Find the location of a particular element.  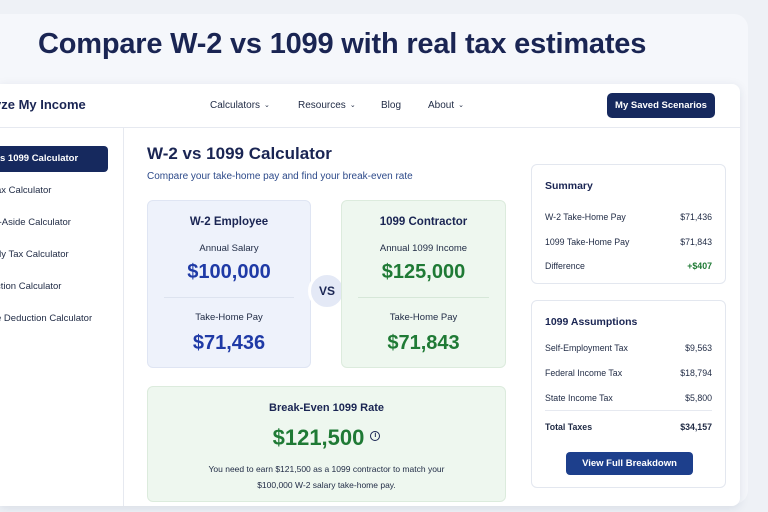

nav-resources: Resources ⌄ is located at coordinates (327, 105).